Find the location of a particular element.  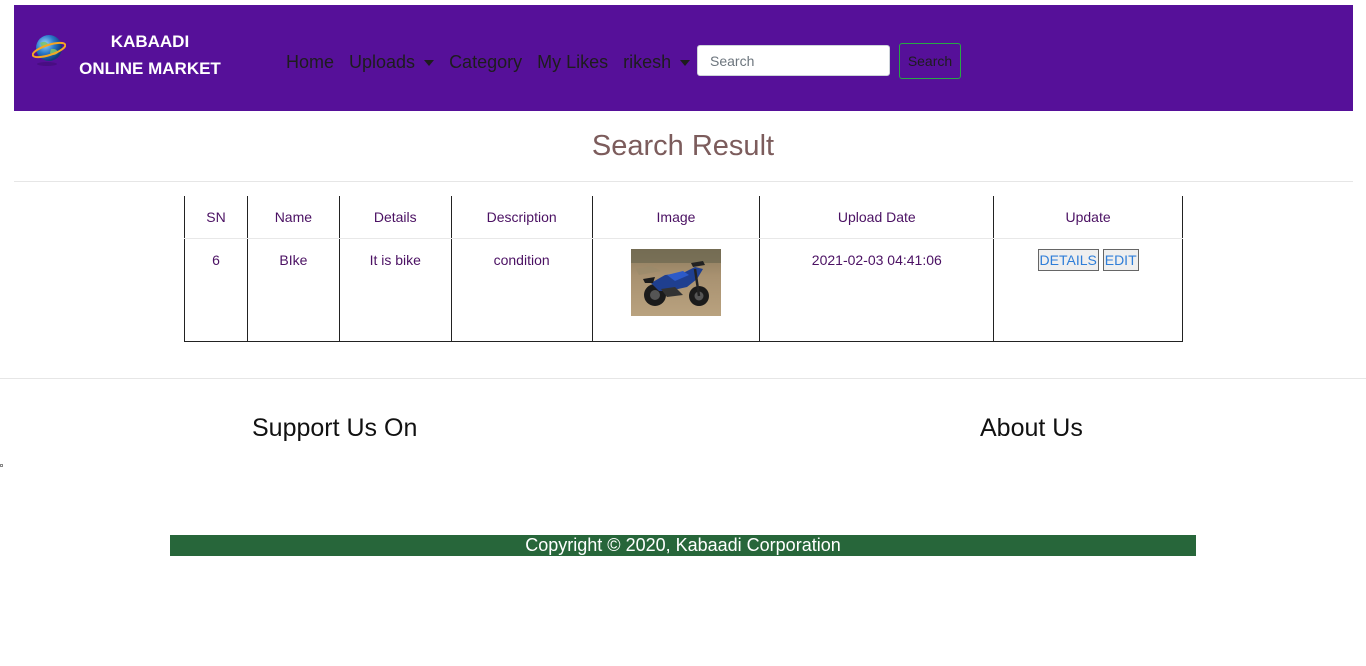

support-us-heading: Support Us On is located at coordinates (335, 428).